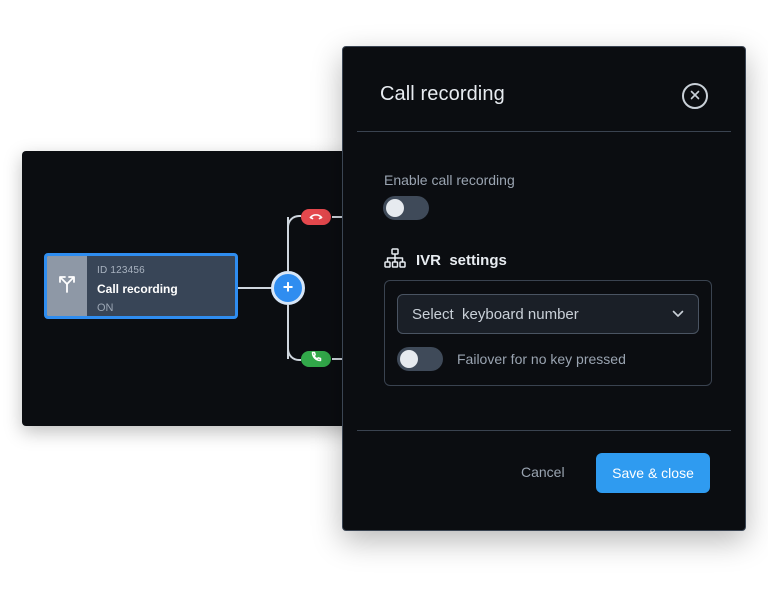  Describe the element at coordinates (653, 473) in the screenshot. I see `save-and-close-button: Save & close` at that location.